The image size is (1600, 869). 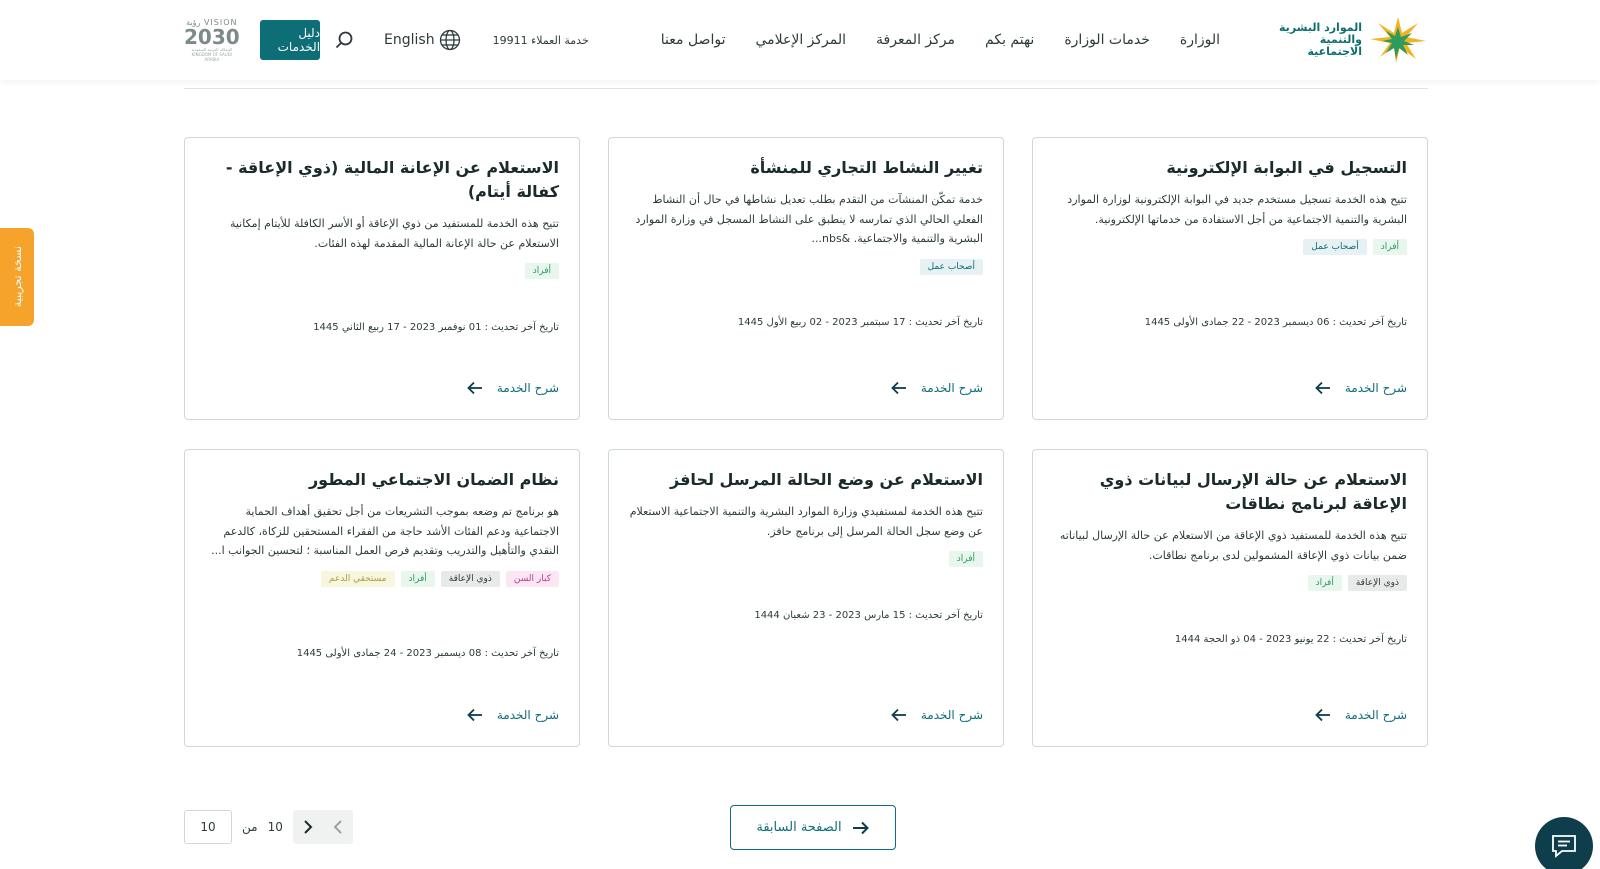 What do you see at coordinates (1200, 40) in the screenshot?
I see `nav-ministry: الوزارة` at bounding box center [1200, 40].